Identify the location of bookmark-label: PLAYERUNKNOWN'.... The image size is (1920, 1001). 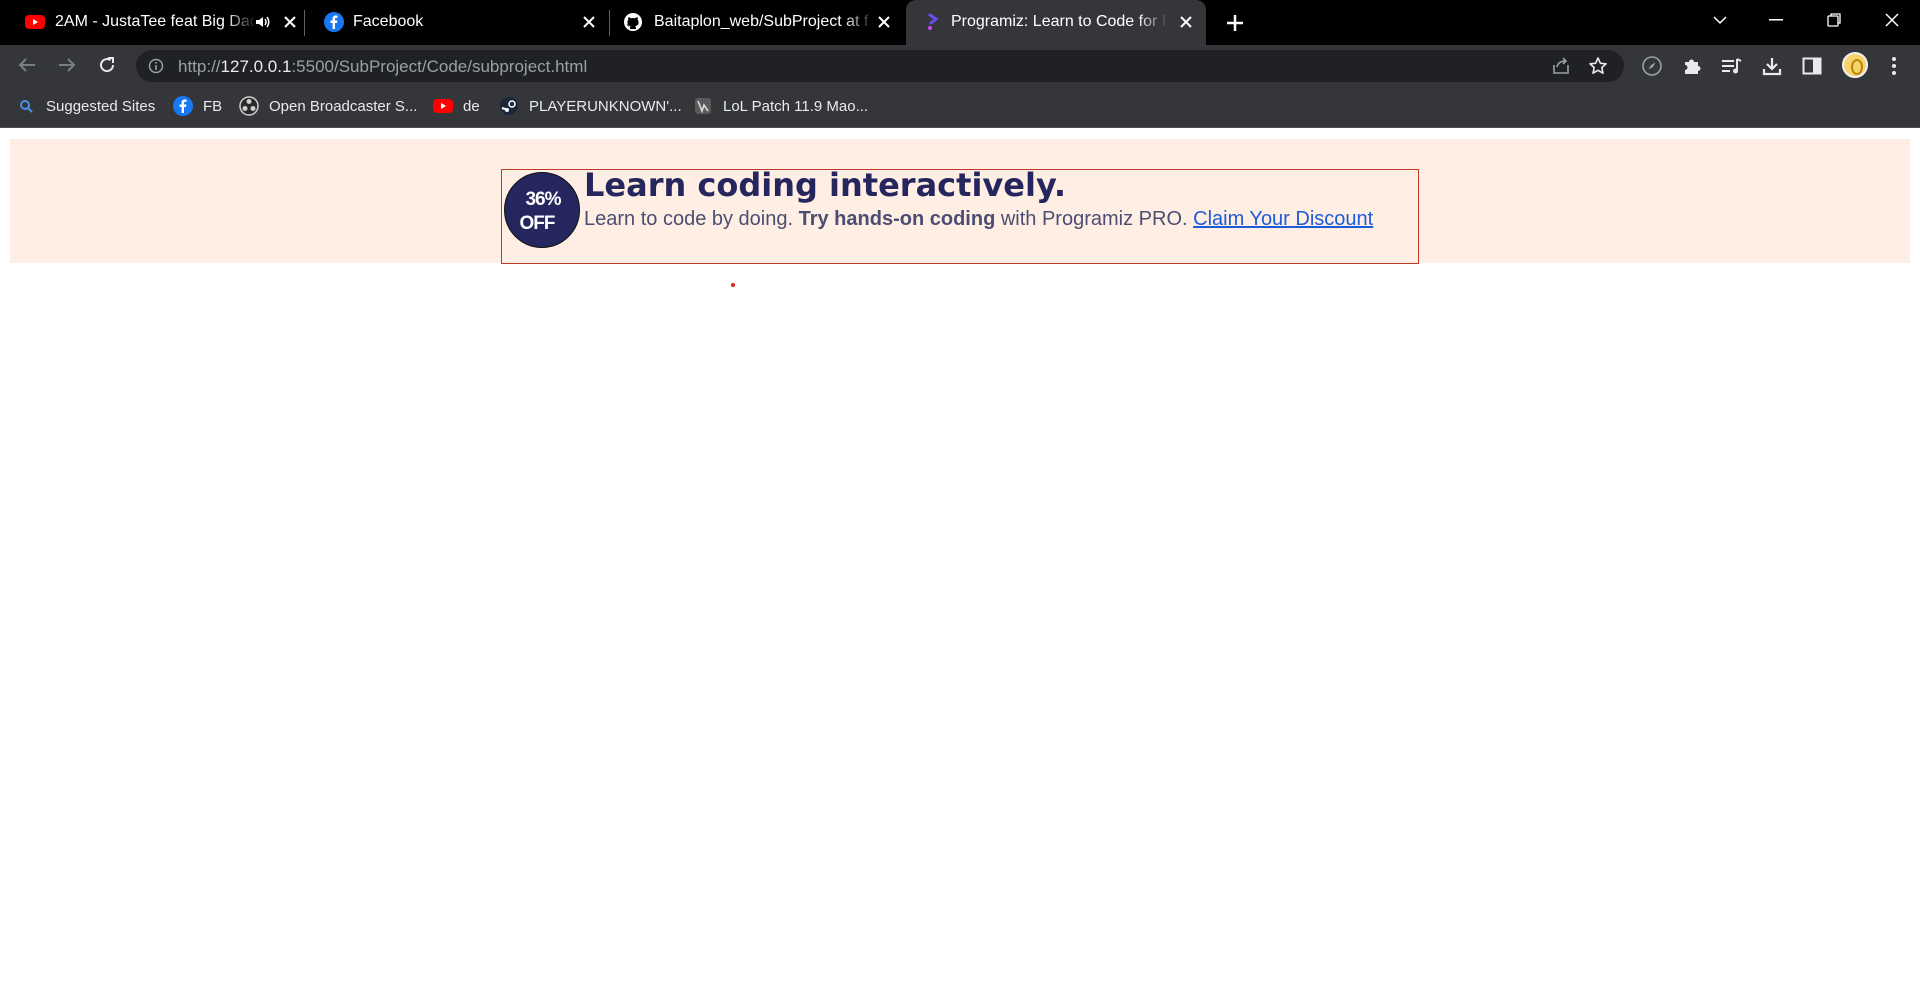
(605, 106).